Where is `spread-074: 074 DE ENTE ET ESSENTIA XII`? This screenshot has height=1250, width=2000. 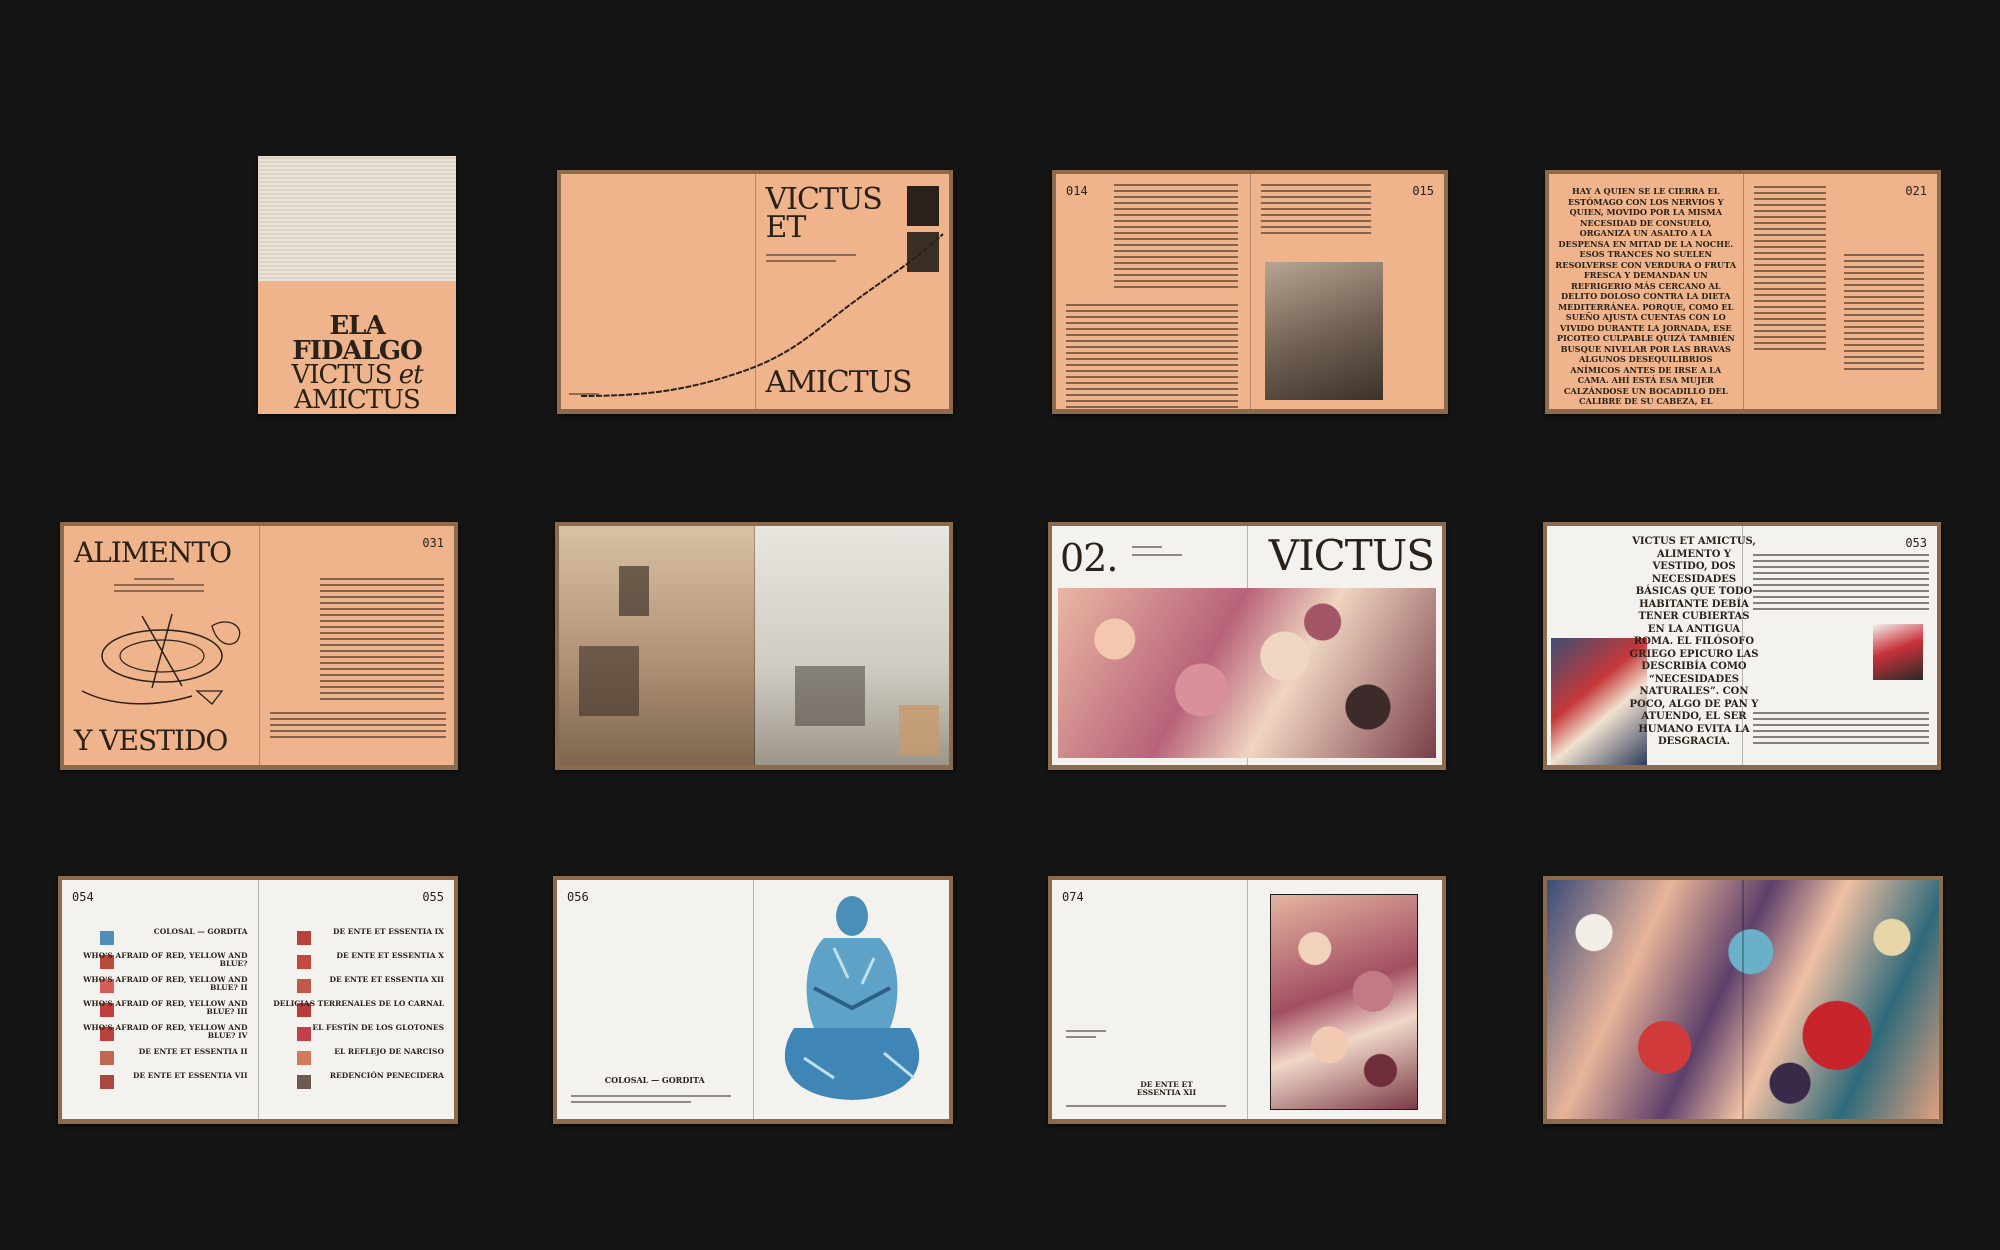
spread-074: 074 DE ENTE ET ESSENTIA XII is located at coordinates (1247, 1000).